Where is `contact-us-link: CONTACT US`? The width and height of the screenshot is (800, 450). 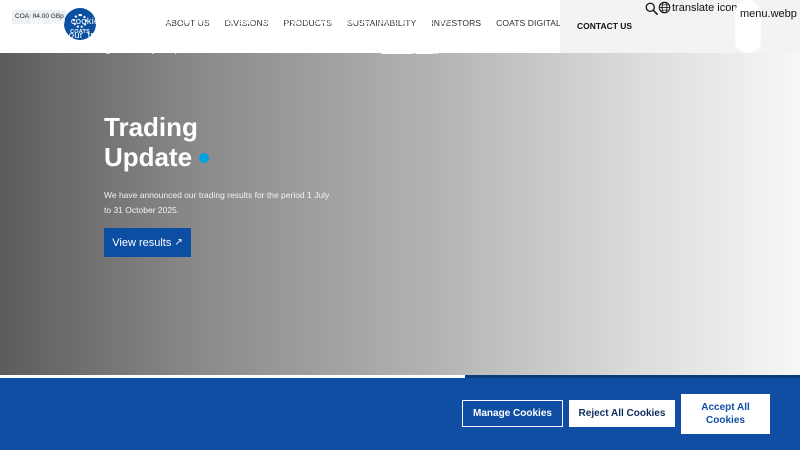 contact-us-link: CONTACT US is located at coordinates (604, 26).